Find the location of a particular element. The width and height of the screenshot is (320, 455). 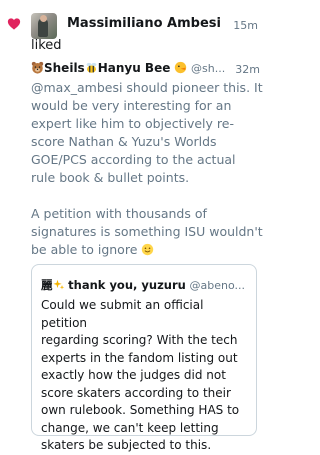

tweet-author-name-2: Hanyu Bee is located at coordinates (134, 68).